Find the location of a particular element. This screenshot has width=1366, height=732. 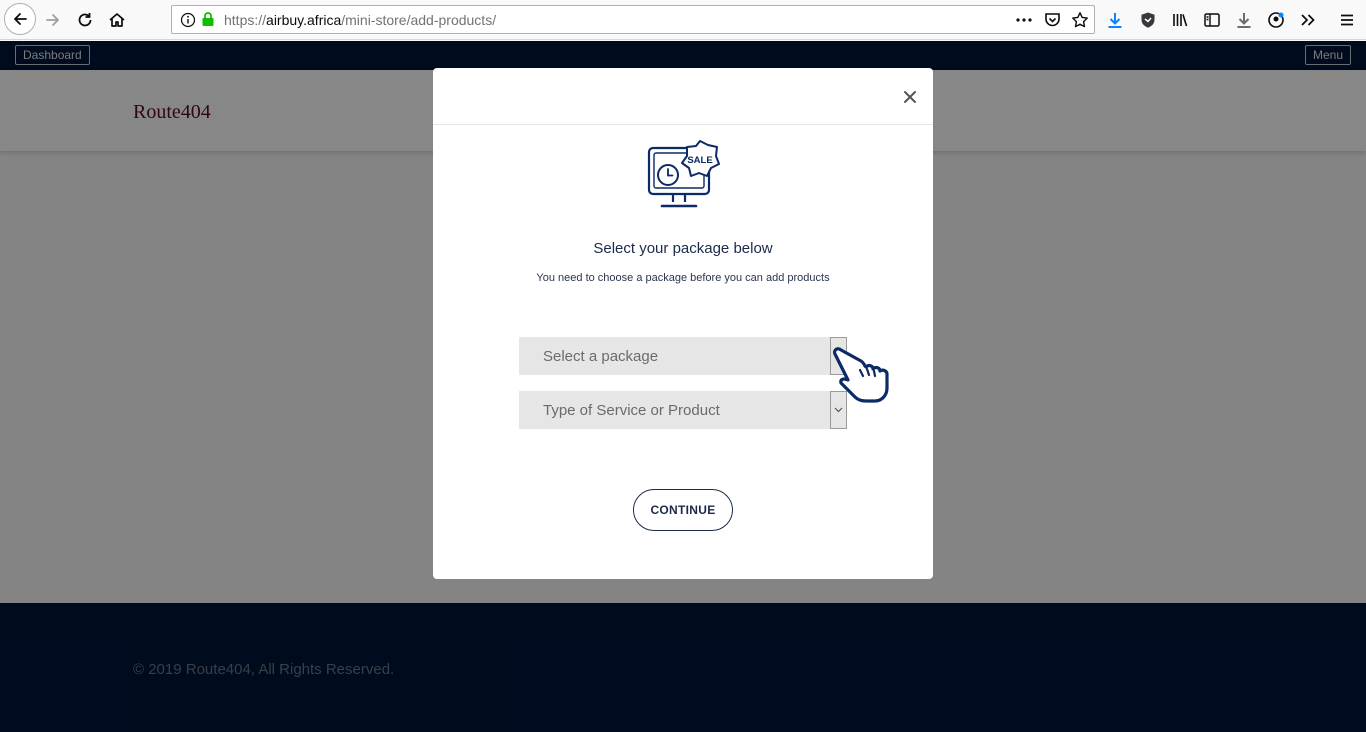

shield-icon is located at coordinates (1148, 20).